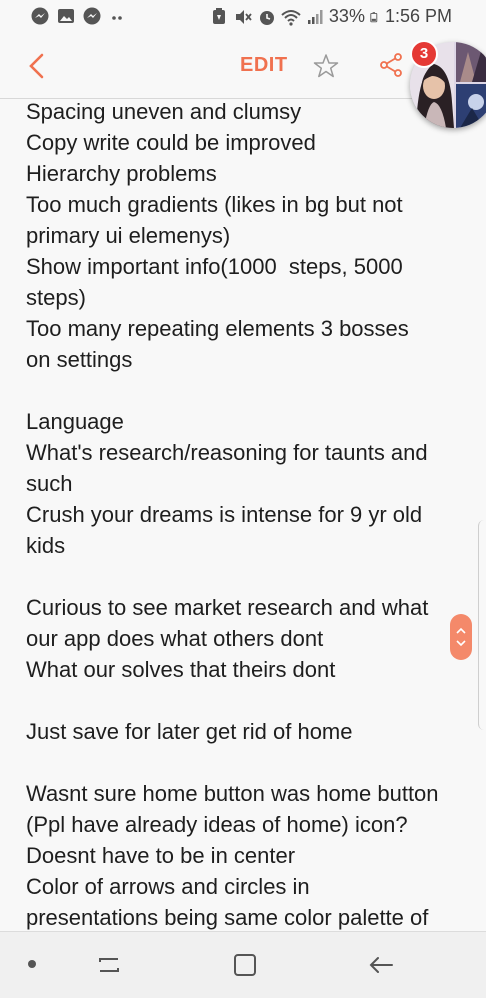 This screenshot has width=486, height=998. Describe the element at coordinates (326, 66) in the screenshot. I see `star-icon` at that location.